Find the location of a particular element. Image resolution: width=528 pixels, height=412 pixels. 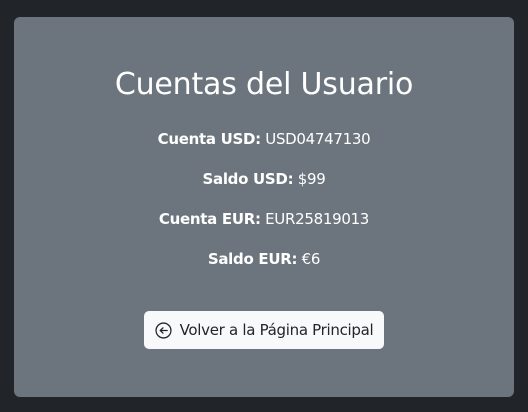

eur-balance-row: Saldo EUR: €6 is located at coordinates (264, 259).